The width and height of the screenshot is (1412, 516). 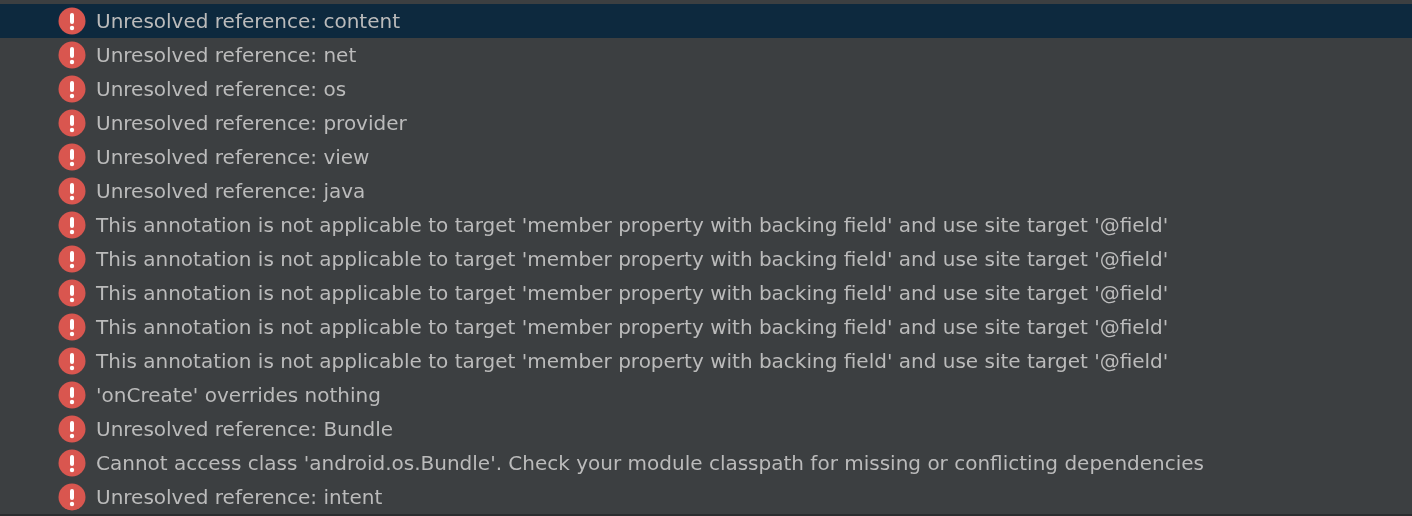 I want to click on problem-message: 'onCreate' overrides nothing, so click(x=238, y=395).